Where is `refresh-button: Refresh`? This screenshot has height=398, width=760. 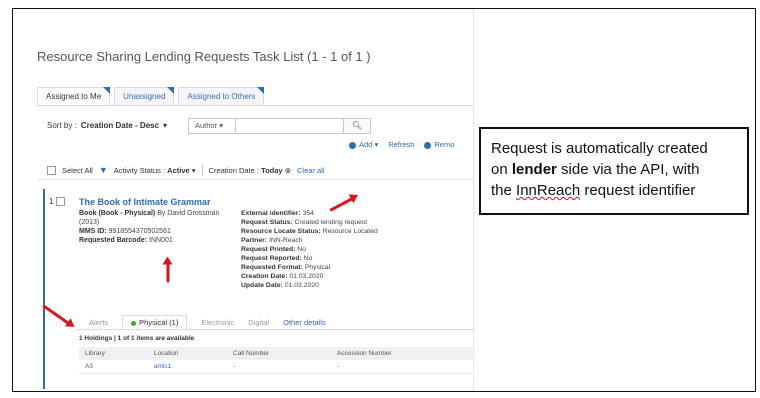 refresh-button: Refresh is located at coordinates (401, 144).